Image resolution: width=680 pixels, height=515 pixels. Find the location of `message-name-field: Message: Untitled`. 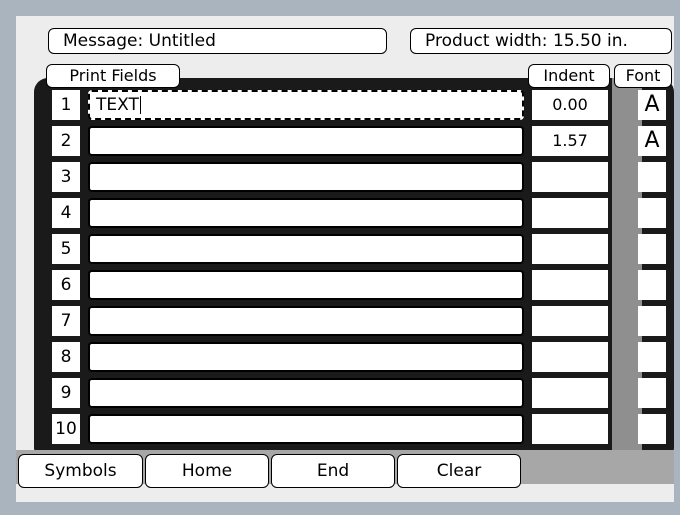

message-name-field: Message: Untitled is located at coordinates (217, 41).